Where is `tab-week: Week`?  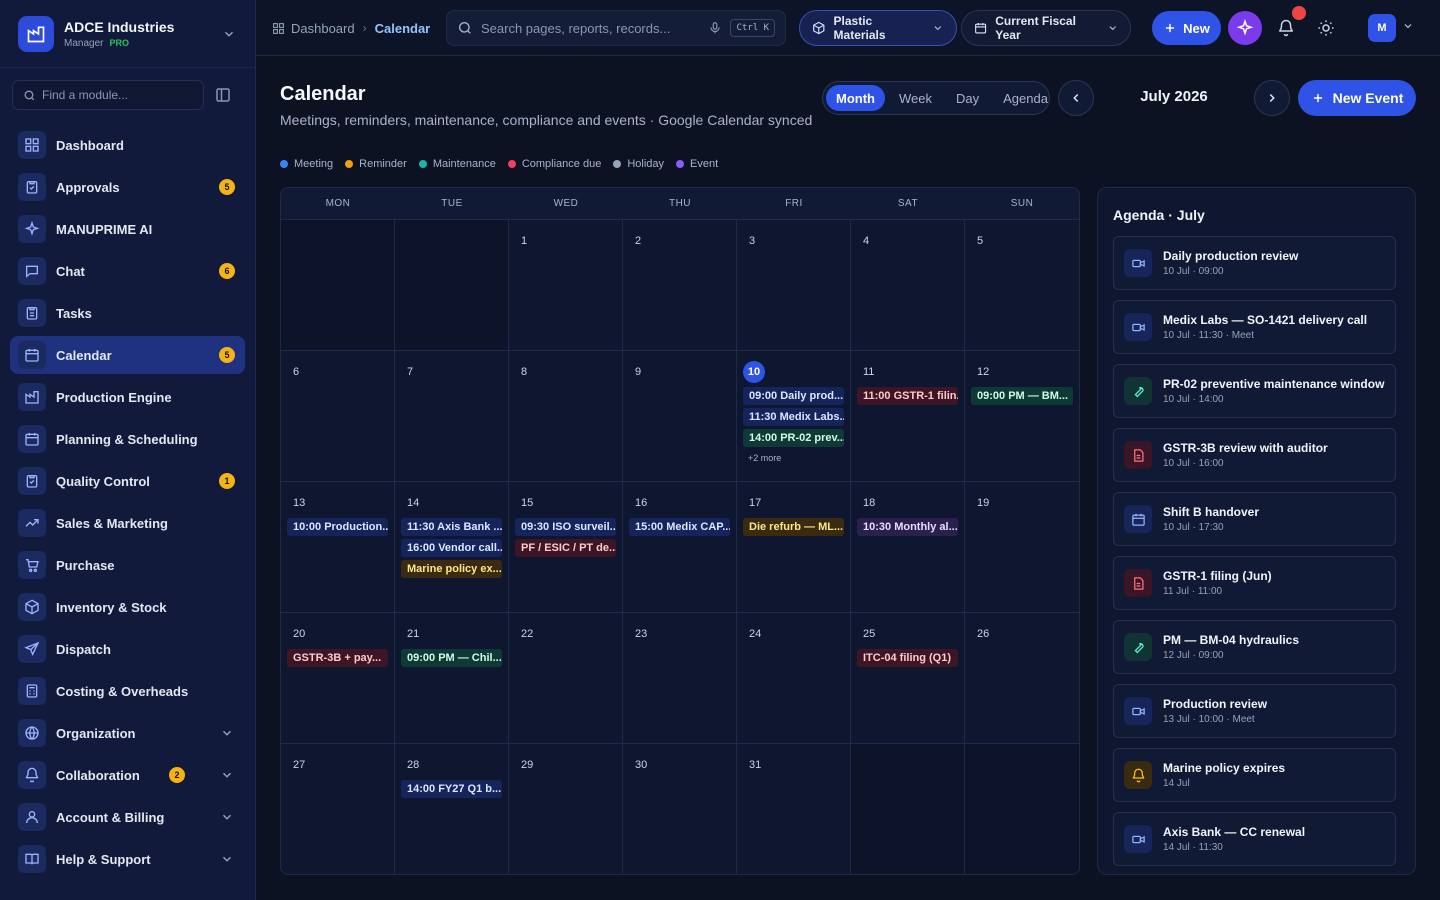
tab-week: Week is located at coordinates (915, 98).